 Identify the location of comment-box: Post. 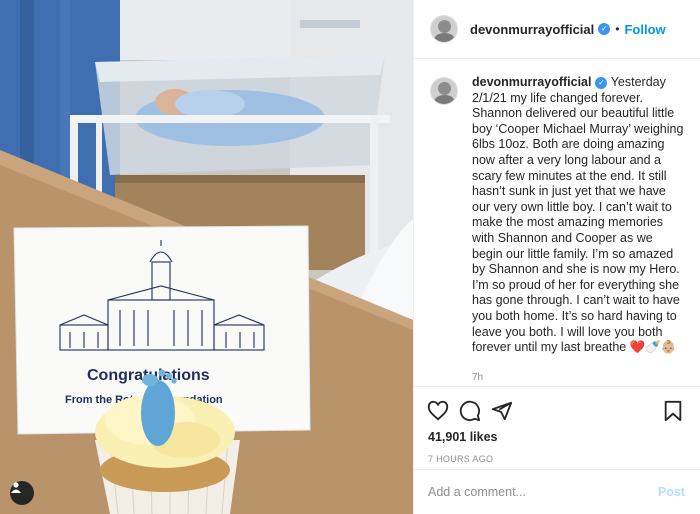
(557, 491).